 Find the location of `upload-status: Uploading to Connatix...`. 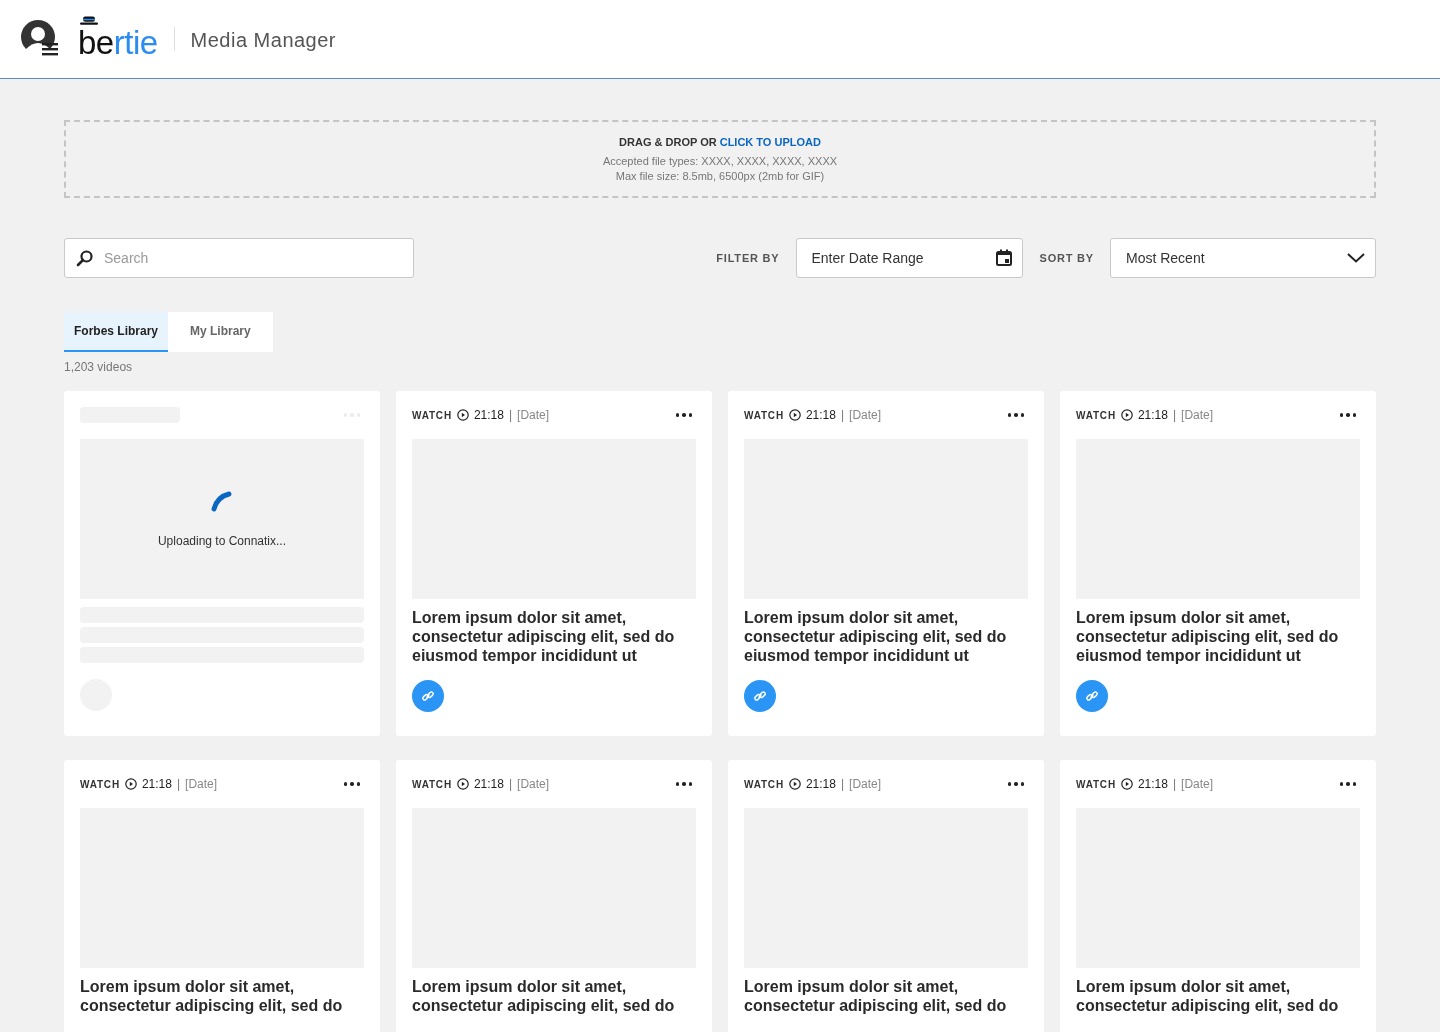

upload-status: Uploading to Connatix... is located at coordinates (222, 541).